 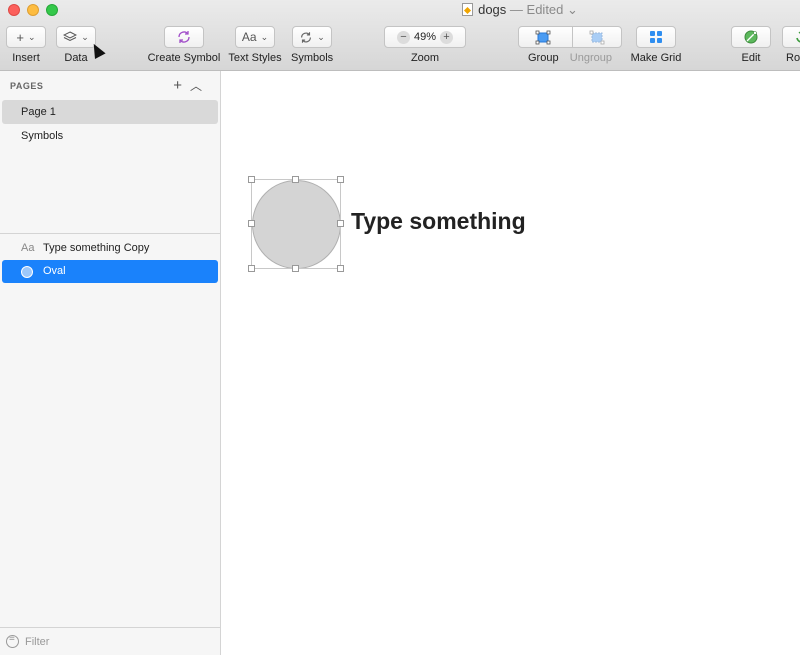 I want to click on text-layer-icon: Aa, so click(x=28, y=248).